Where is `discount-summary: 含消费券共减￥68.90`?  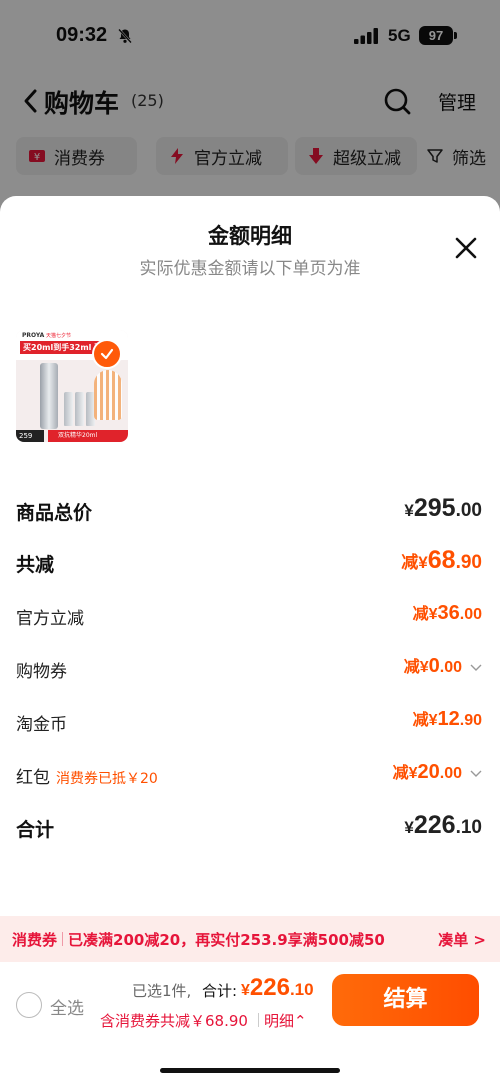 discount-summary: 含消费券共减￥68.90 is located at coordinates (174, 1021).